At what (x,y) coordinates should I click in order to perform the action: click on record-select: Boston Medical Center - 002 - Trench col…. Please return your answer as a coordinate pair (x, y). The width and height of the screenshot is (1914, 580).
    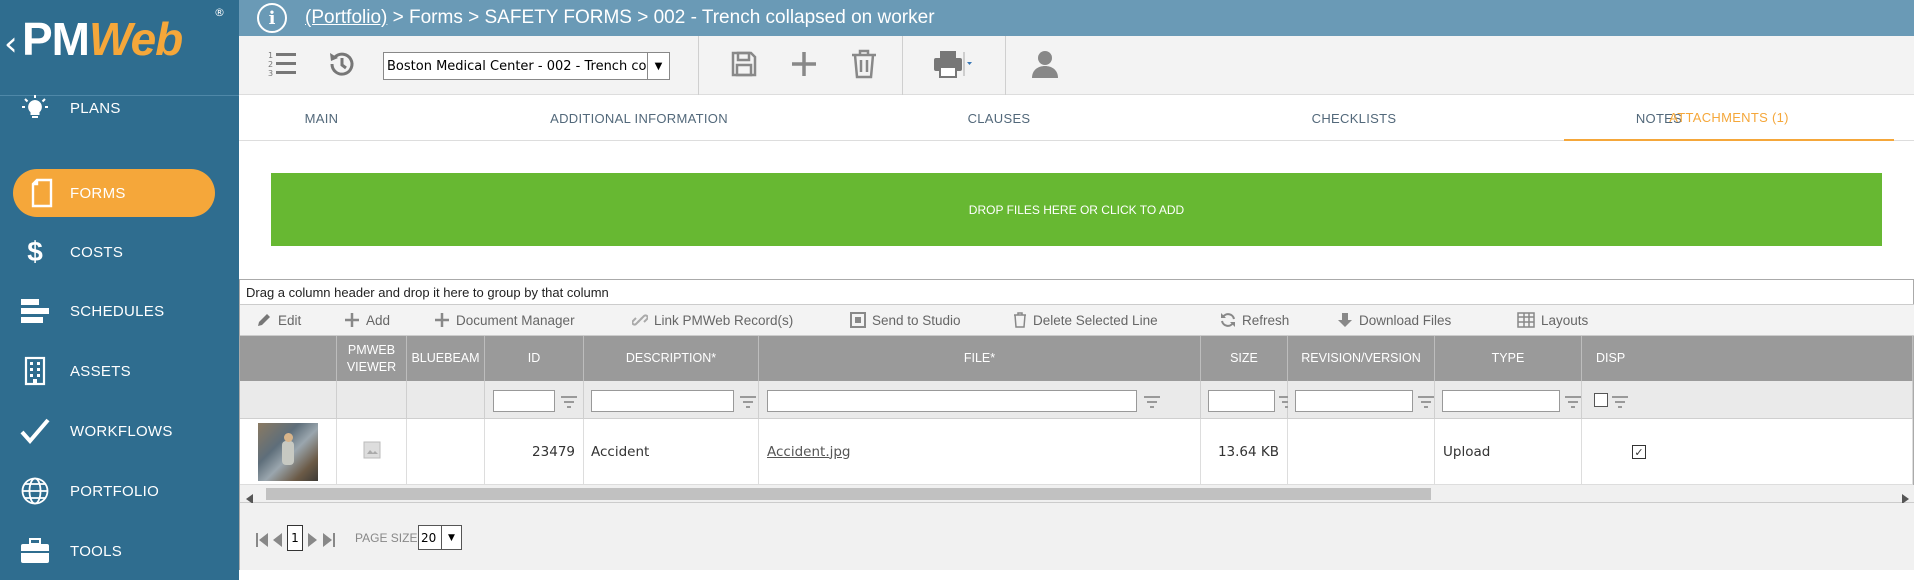
    Looking at the image, I should click on (526, 66).